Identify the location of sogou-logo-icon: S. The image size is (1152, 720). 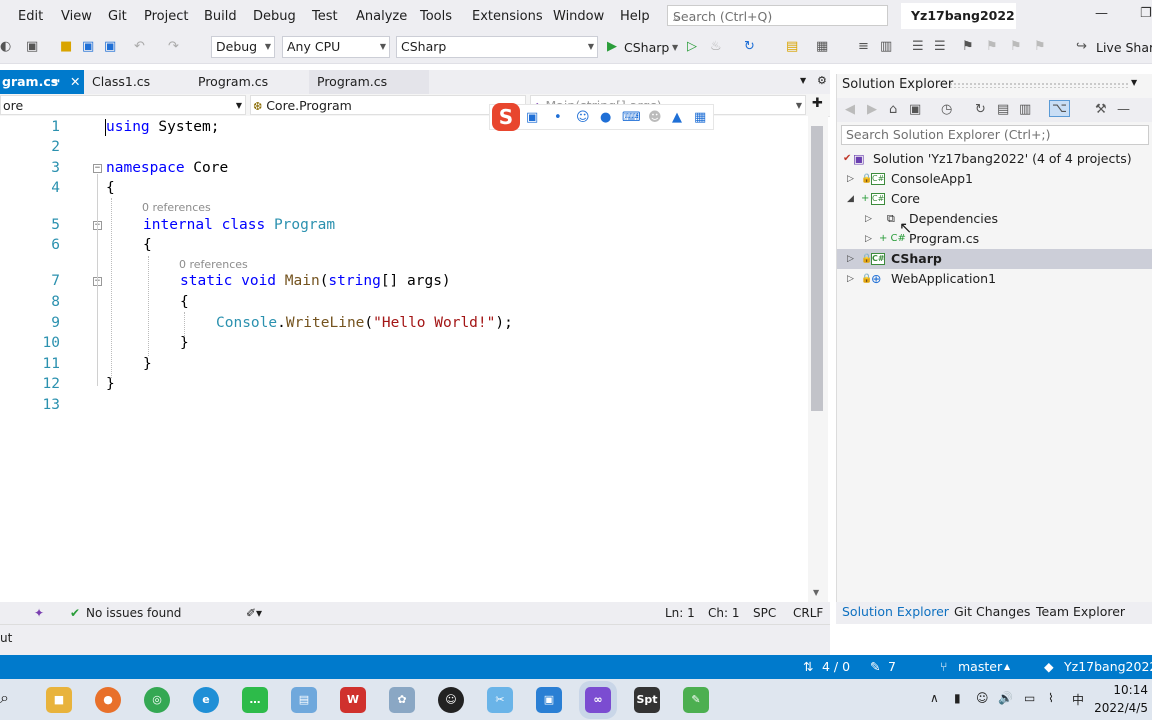
(506, 117).